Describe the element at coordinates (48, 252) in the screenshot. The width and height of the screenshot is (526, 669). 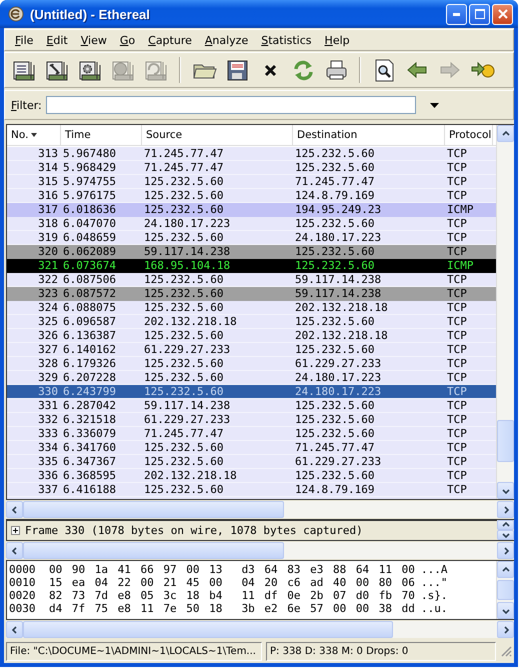
I see `table-cell-text: 320` at that location.